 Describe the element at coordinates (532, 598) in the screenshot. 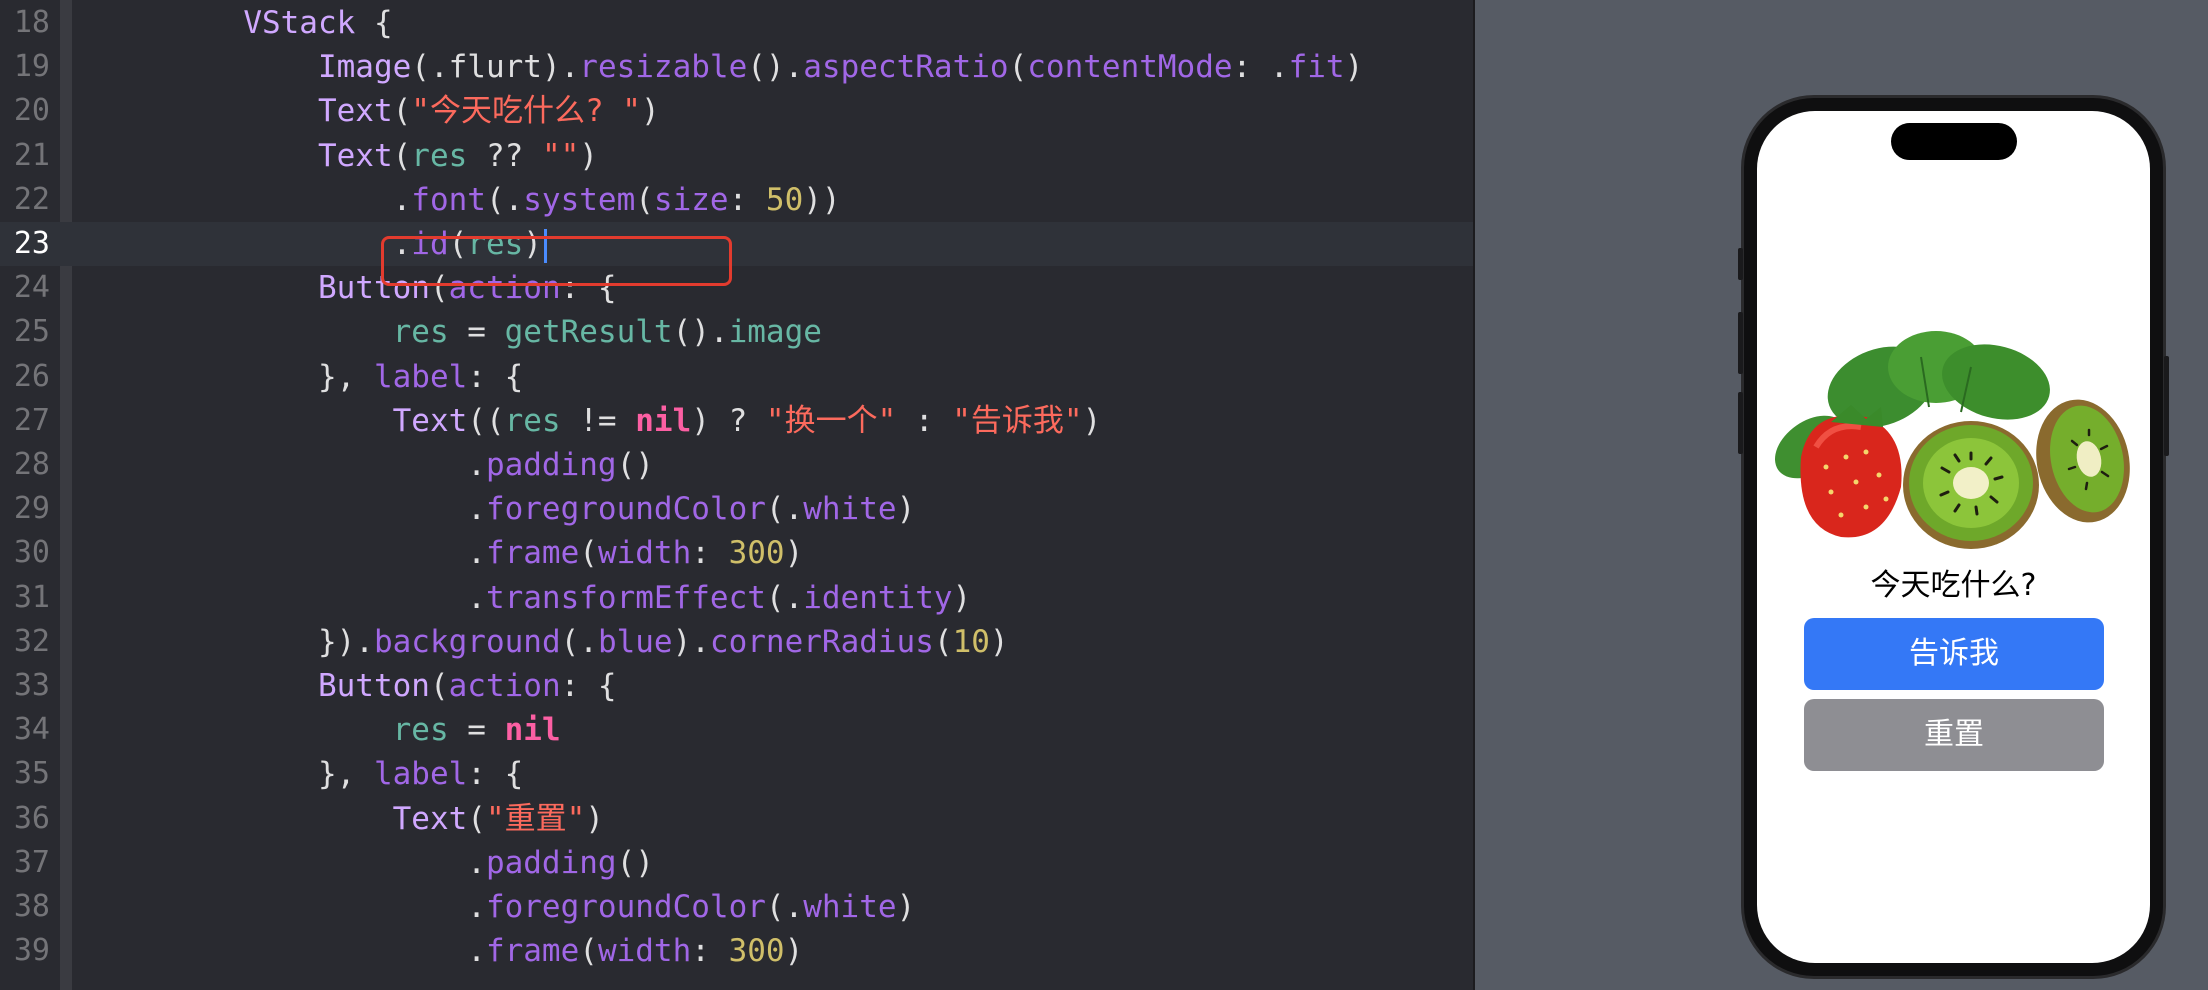

I see `code-text: .transformEffect(.identity)` at that location.